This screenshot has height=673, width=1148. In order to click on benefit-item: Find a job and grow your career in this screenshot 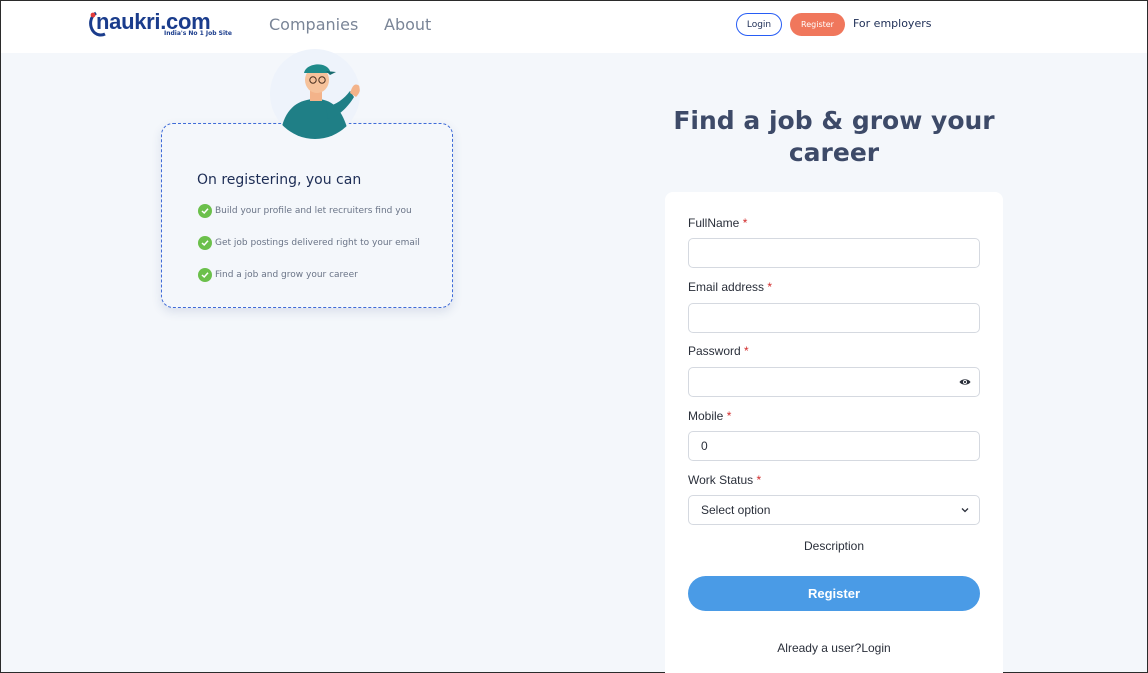, I will do `click(278, 275)`.